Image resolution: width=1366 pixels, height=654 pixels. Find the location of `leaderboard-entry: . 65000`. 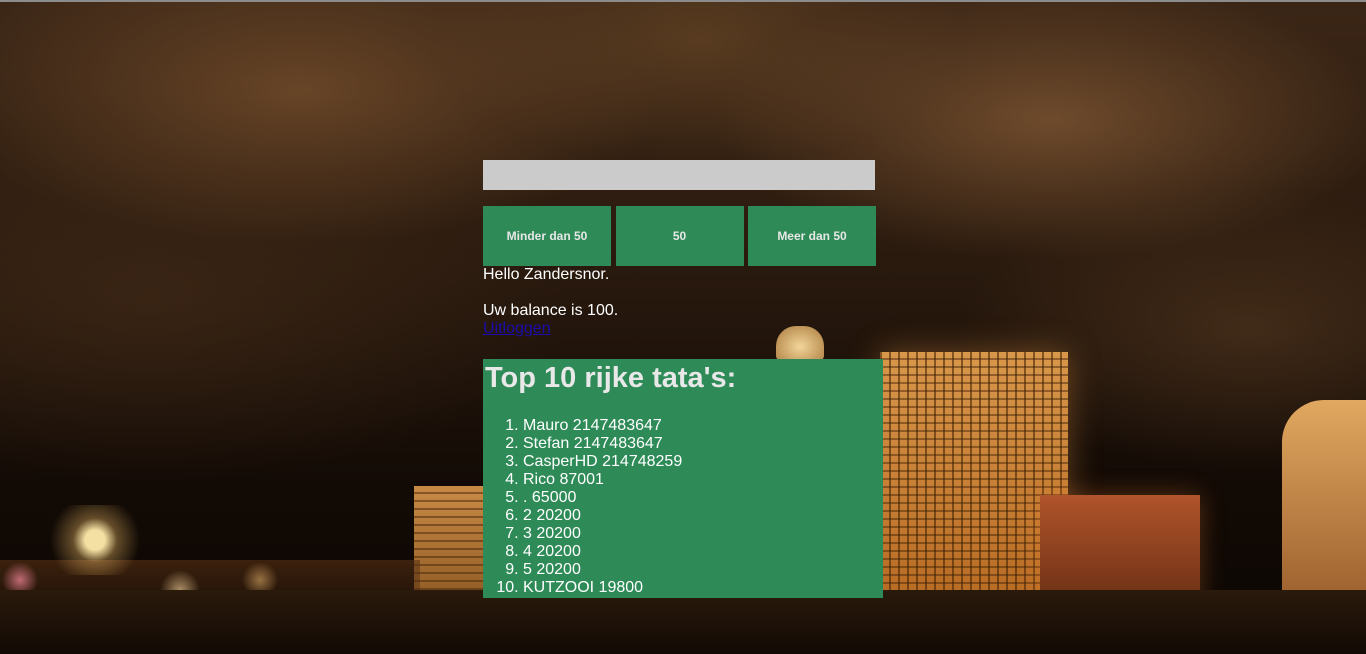

leaderboard-entry: . 65000 is located at coordinates (703, 498).